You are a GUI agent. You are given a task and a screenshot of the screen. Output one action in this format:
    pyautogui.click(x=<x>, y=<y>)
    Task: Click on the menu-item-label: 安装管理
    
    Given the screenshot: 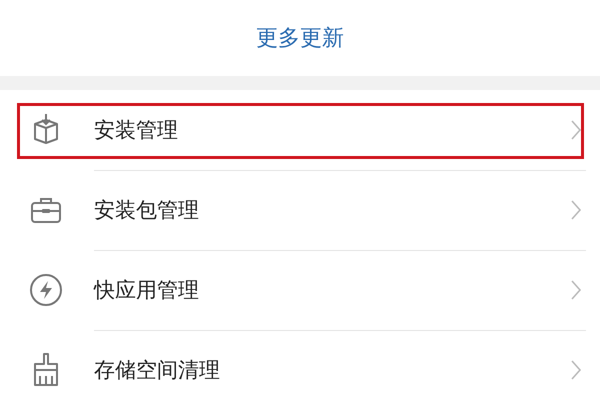 What is the action you would take?
    pyautogui.click(x=332, y=130)
    